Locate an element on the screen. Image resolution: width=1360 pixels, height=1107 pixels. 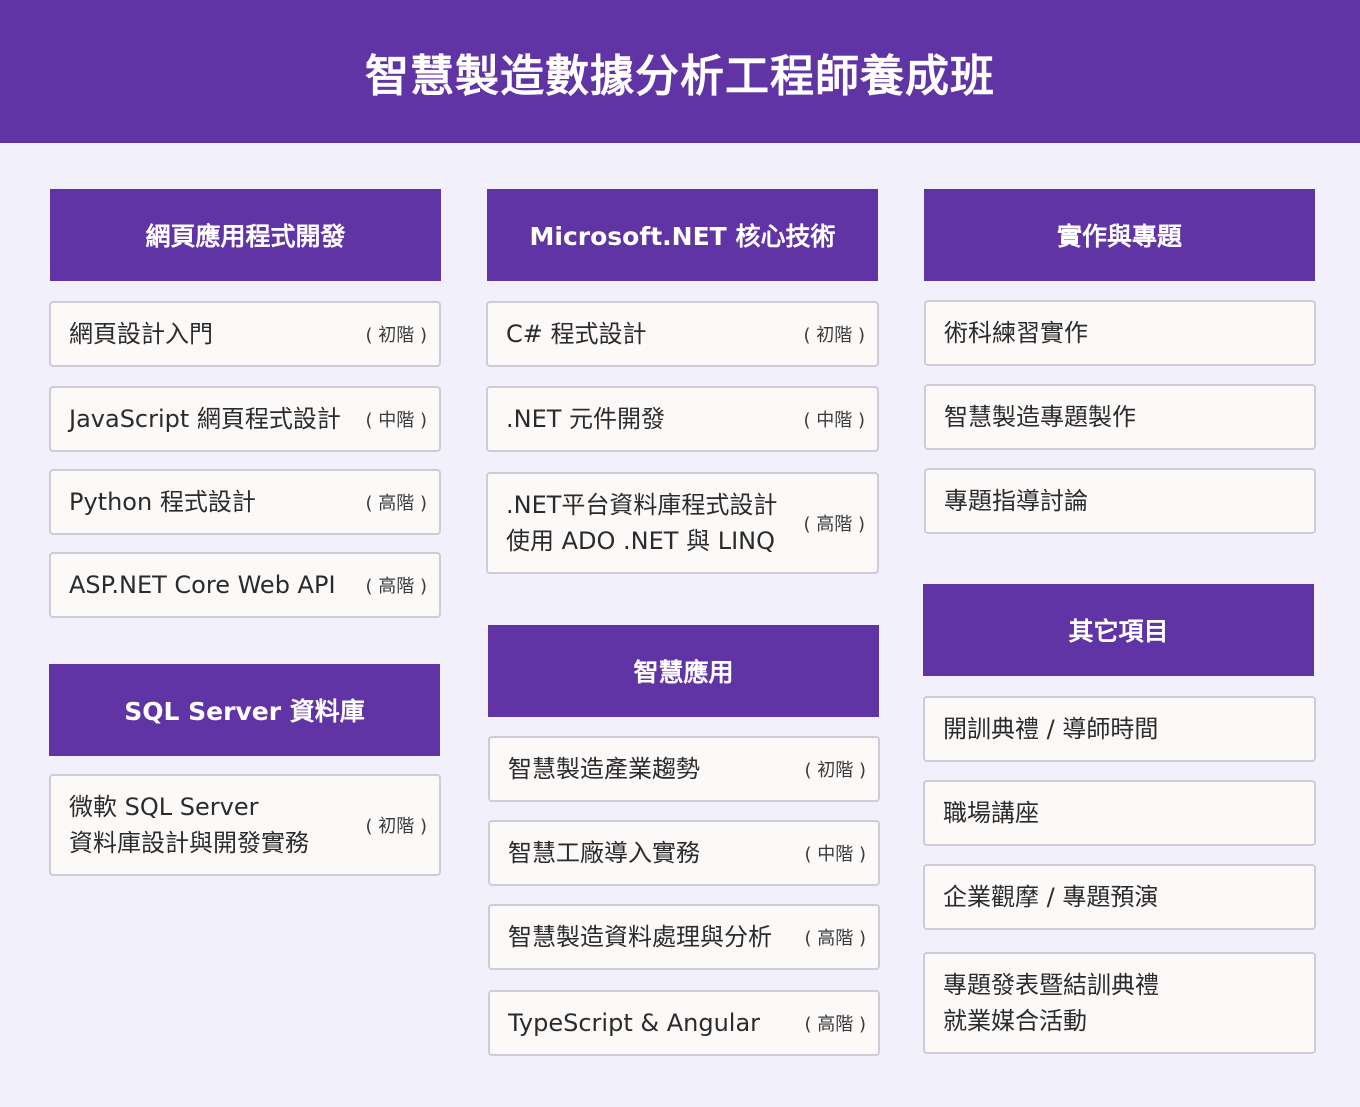
section-title: 實作與專題 is located at coordinates (1119, 236).